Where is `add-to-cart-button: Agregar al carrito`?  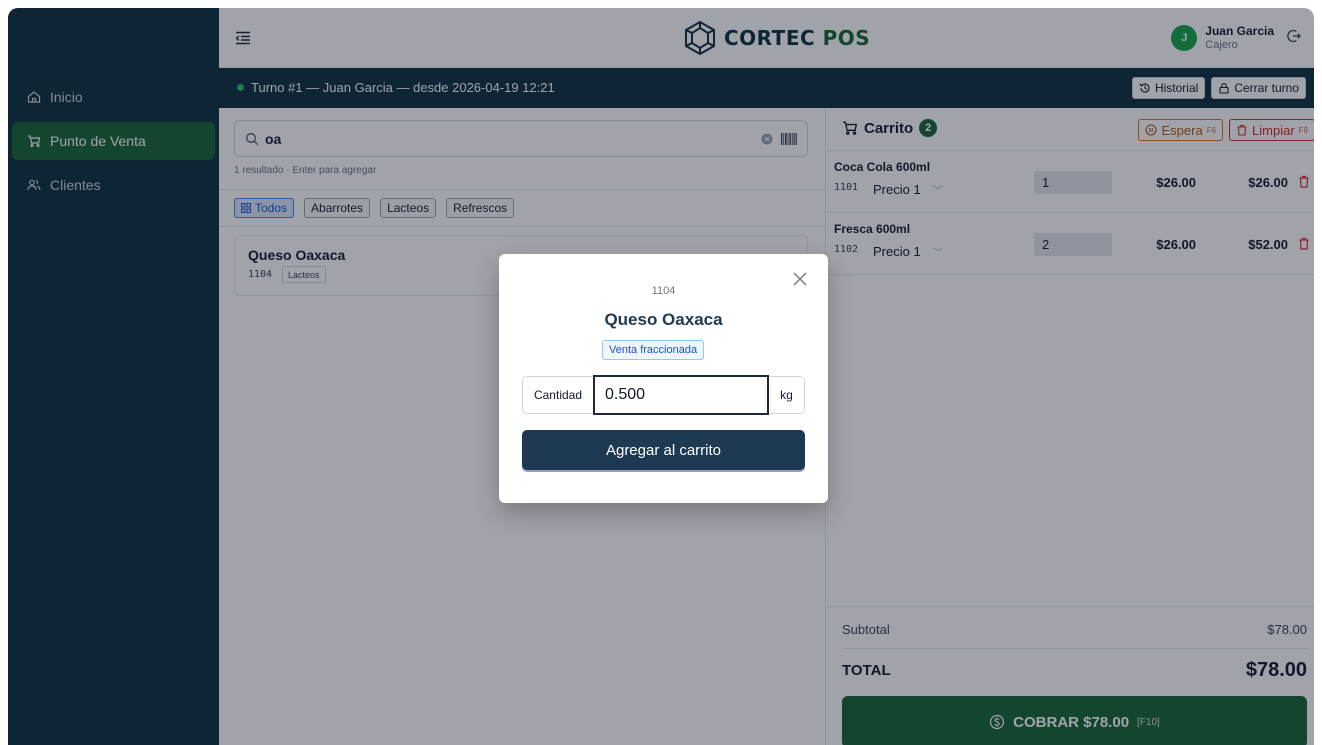
add-to-cart-button: Agregar al carrito is located at coordinates (663, 450).